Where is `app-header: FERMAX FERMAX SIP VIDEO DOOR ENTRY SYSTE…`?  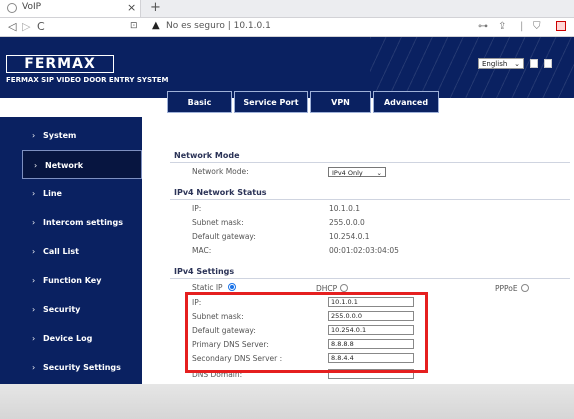
app-header: FERMAX FERMAX SIP VIDEO DOOR ENTRY SYSTE… is located at coordinates (287, 67).